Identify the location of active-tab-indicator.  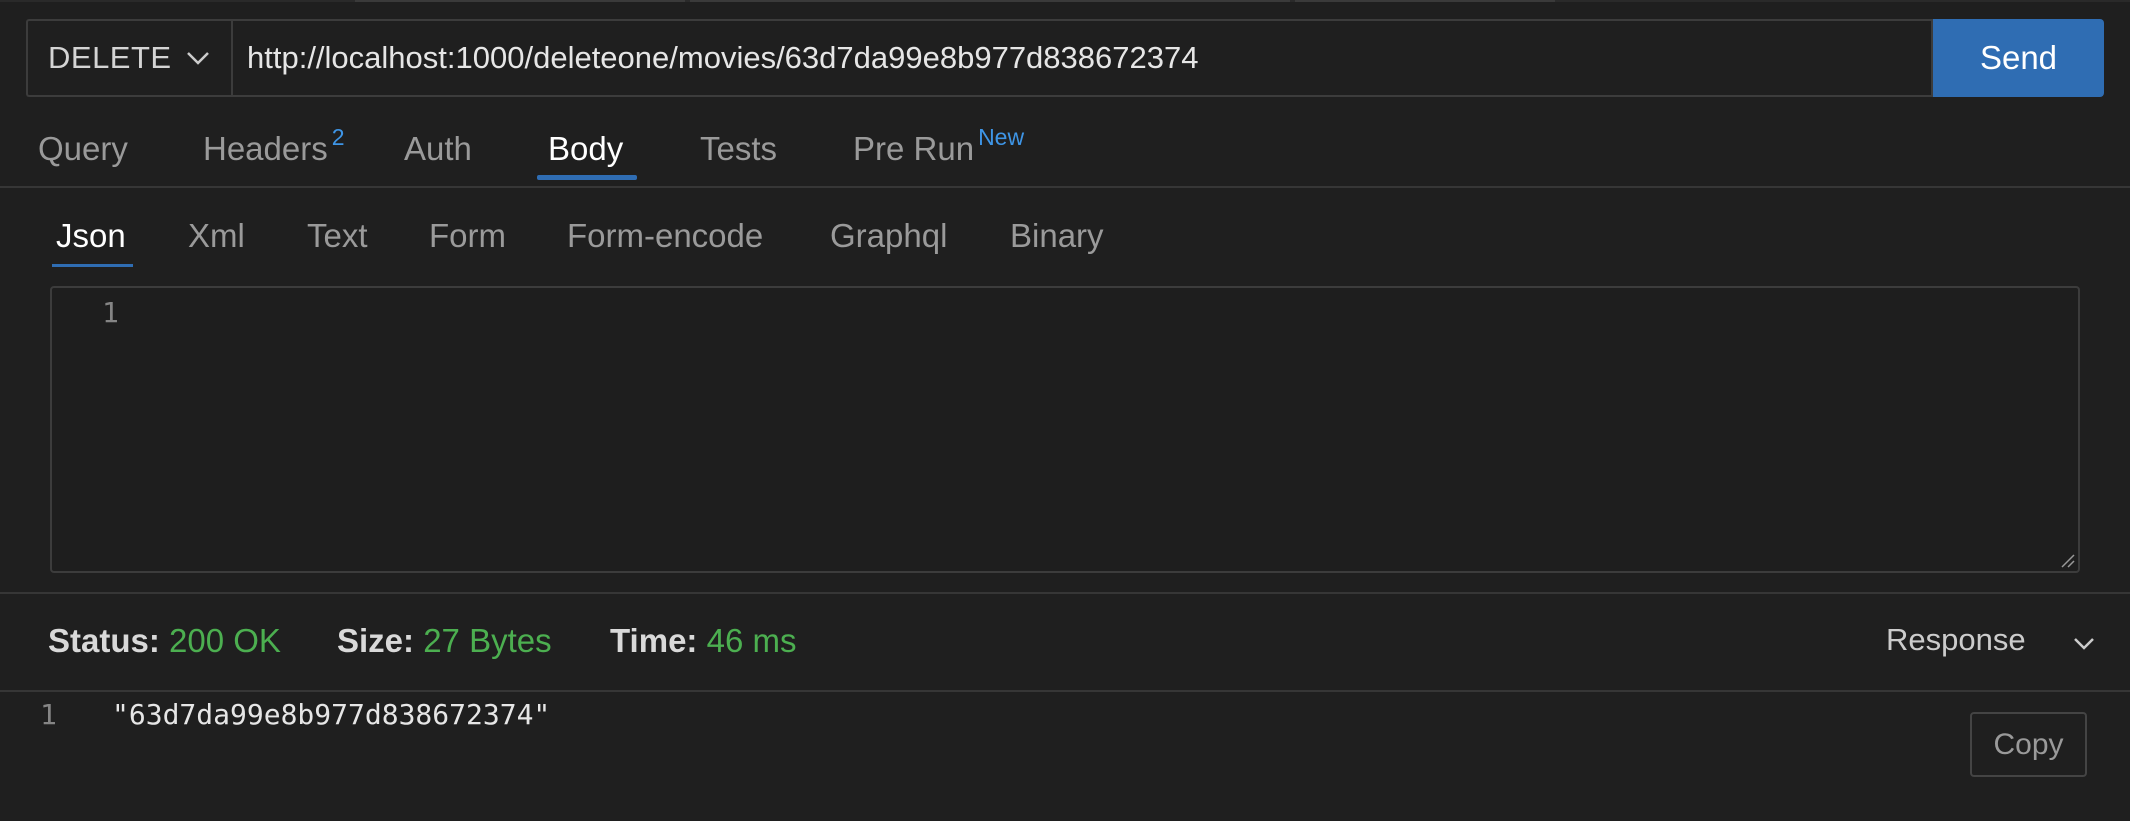
(587, 177).